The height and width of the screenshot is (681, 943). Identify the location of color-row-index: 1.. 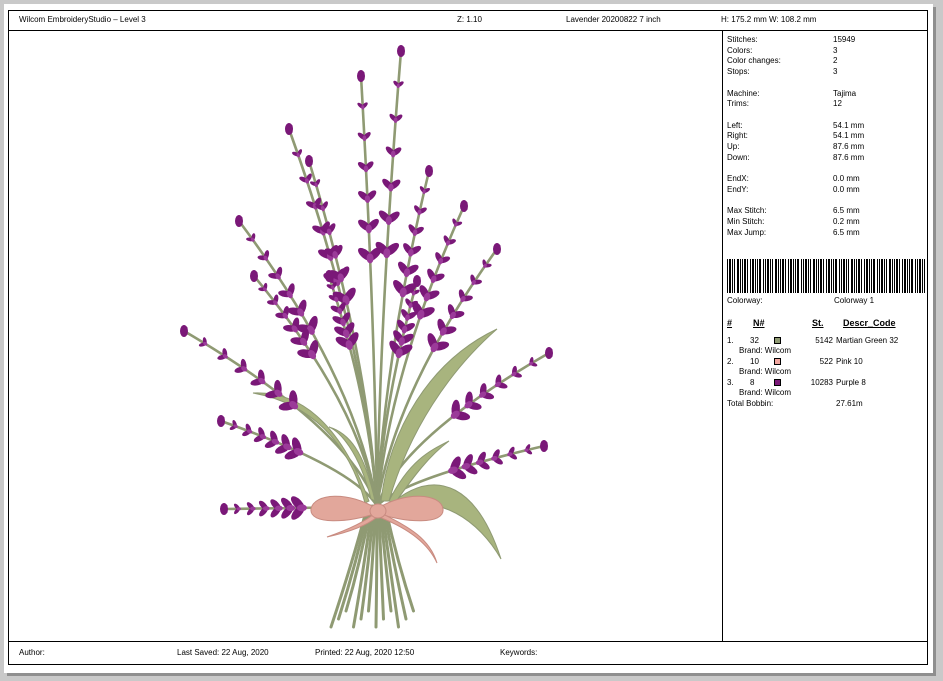
(730, 340).